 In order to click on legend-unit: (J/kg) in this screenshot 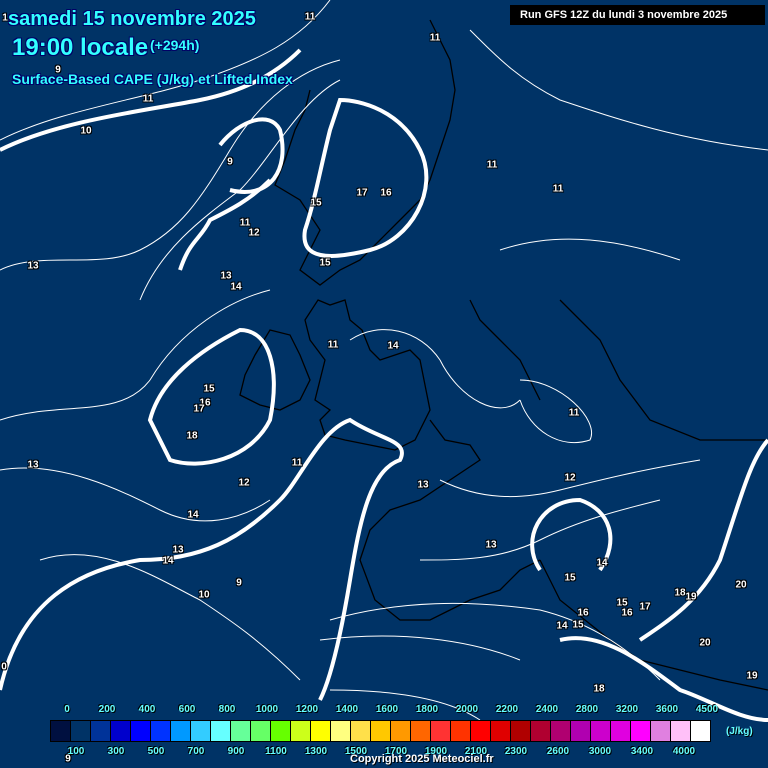, I will do `click(739, 731)`.